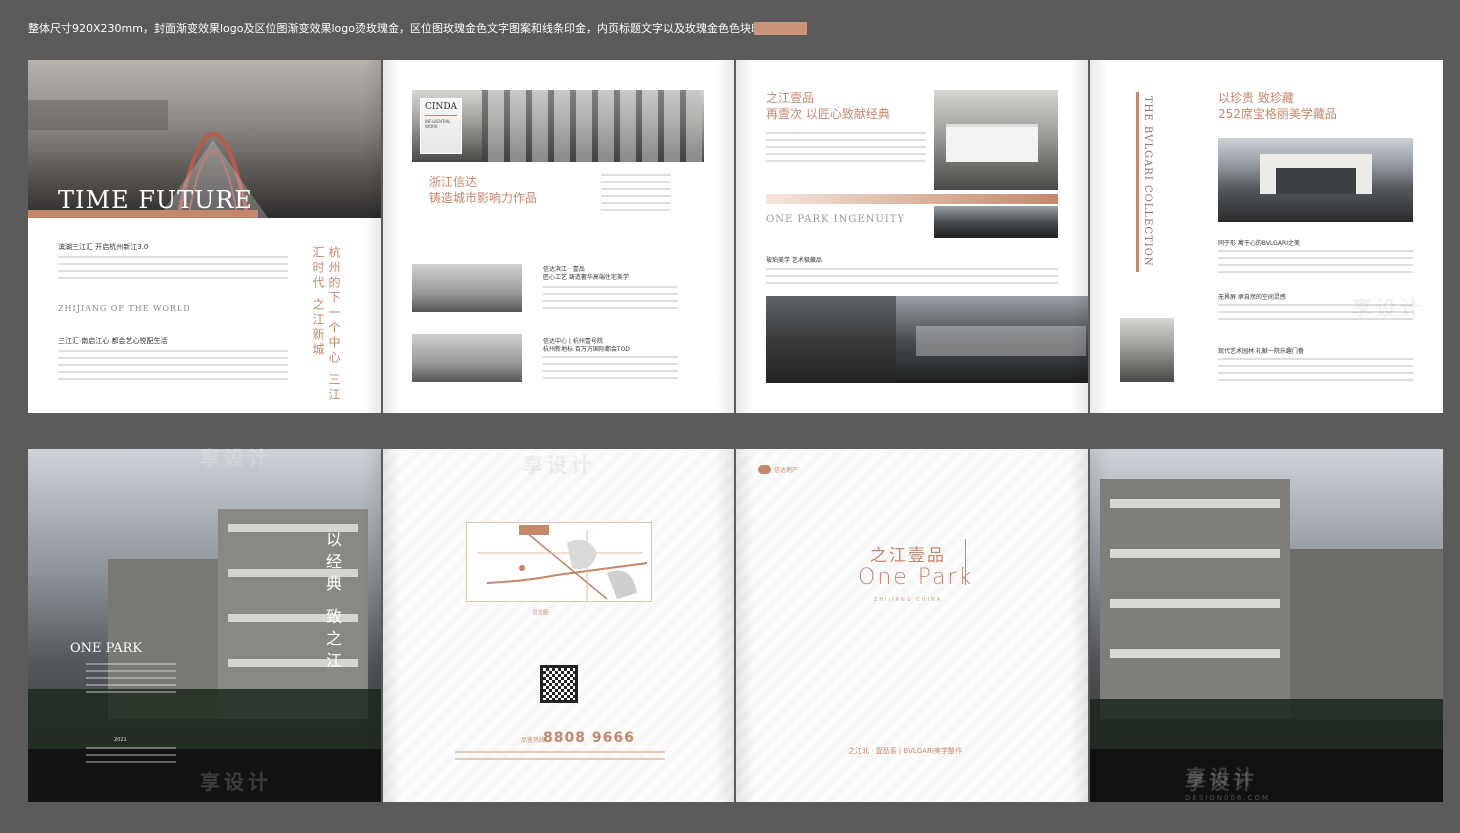 The height and width of the screenshot is (833, 1460). Describe the element at coordinates (103, 247) in the screenshot. I see `heading-sanjiang: 滨湖三江汇 开启杭州新江3.0` at that location.